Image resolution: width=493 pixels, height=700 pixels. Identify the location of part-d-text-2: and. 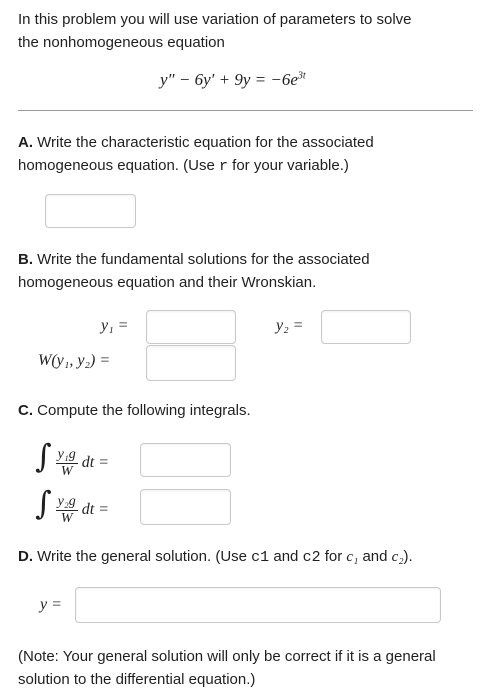
(286, 556).